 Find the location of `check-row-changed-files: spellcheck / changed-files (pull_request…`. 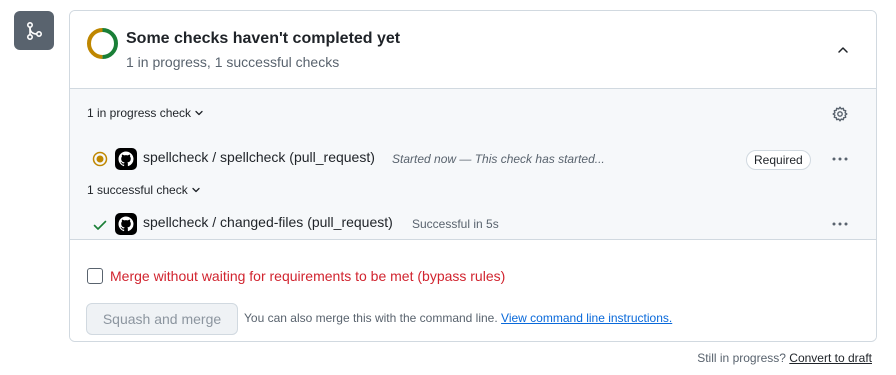

check-row-changed-files: spellcheck / changed-files (pull_request… is located at coordinates (473, 223).